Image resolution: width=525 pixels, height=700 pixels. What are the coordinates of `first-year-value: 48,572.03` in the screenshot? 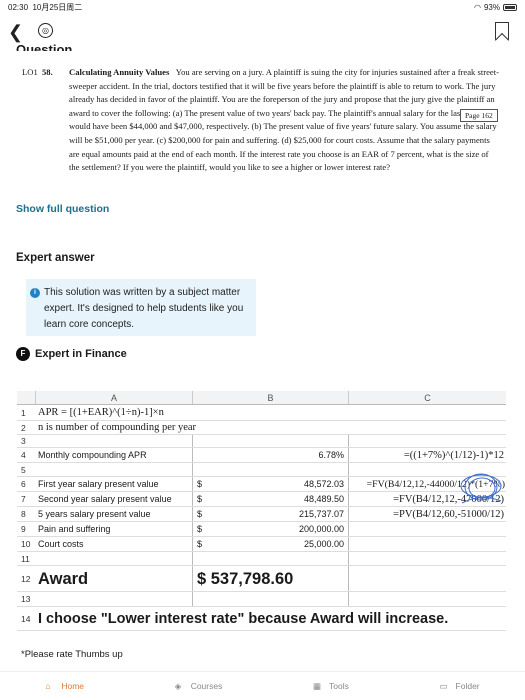 It's located at (323, 484).